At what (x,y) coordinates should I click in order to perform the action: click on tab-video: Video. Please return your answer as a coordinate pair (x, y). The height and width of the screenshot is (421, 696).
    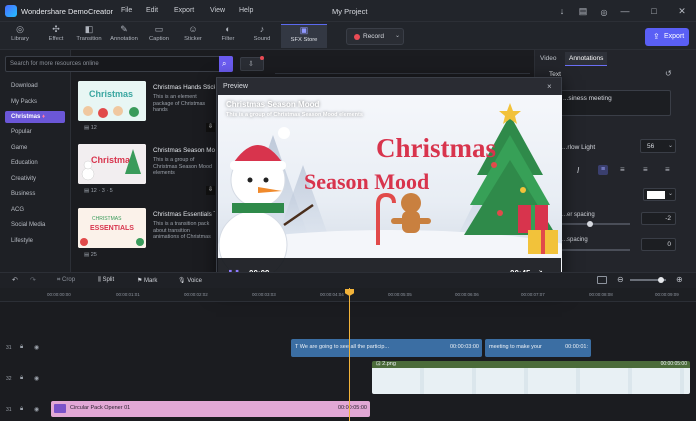
    Looking at the image, I should click on (548, 59).